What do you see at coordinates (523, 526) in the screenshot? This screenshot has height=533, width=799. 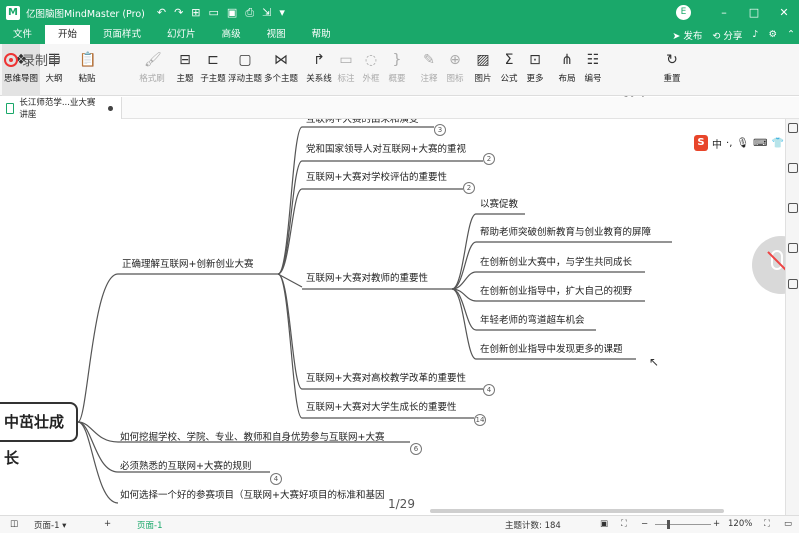 I see `topic-count-label: 主题计数:` at bounding box center [523, 526].